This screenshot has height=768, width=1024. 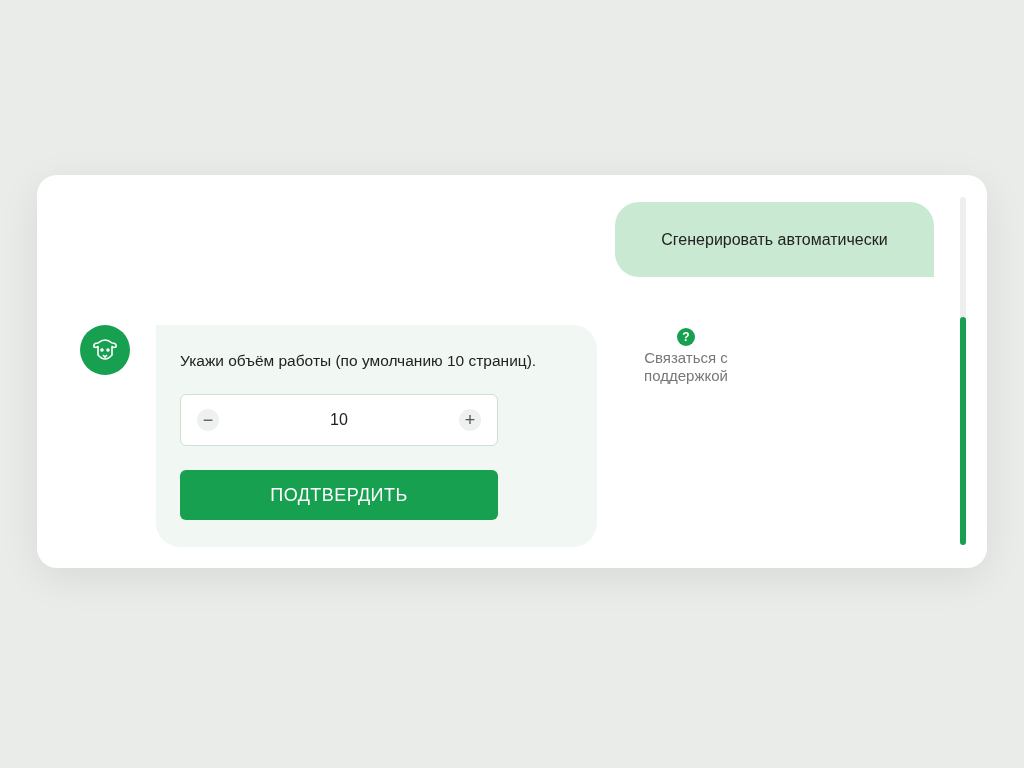 I want to click on user-message: Сгенерировать автоматически, so click(x=774, y=239).